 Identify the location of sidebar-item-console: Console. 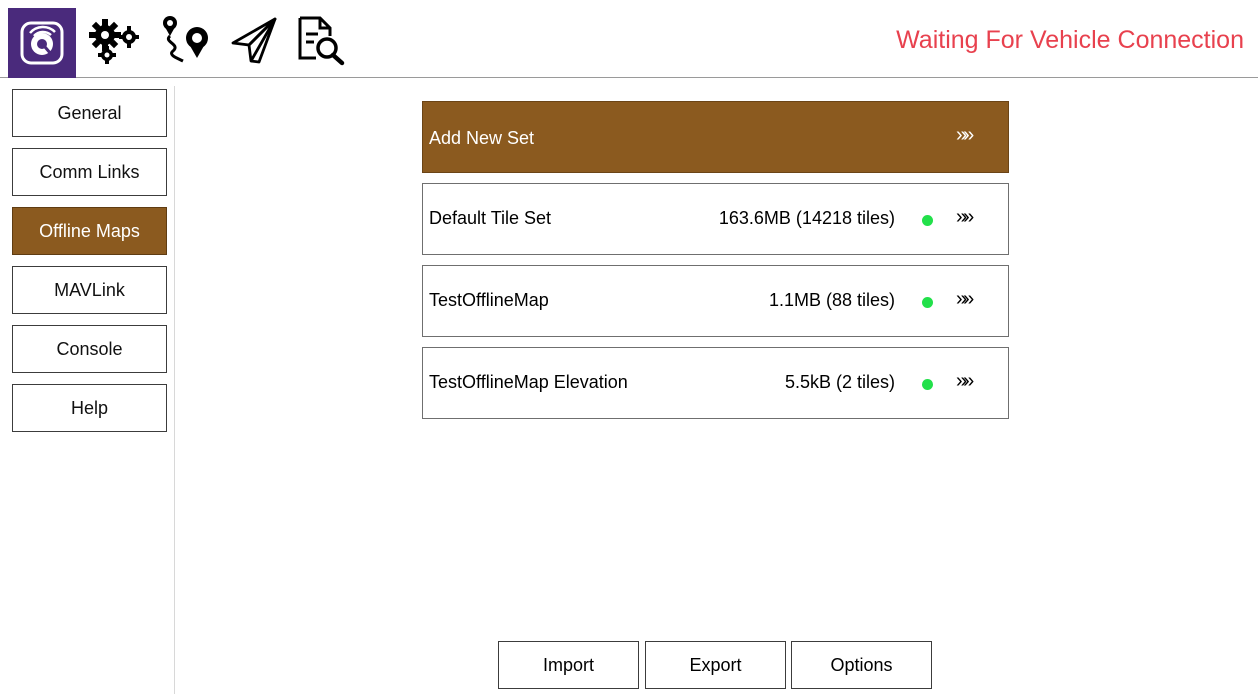
(89, 349).